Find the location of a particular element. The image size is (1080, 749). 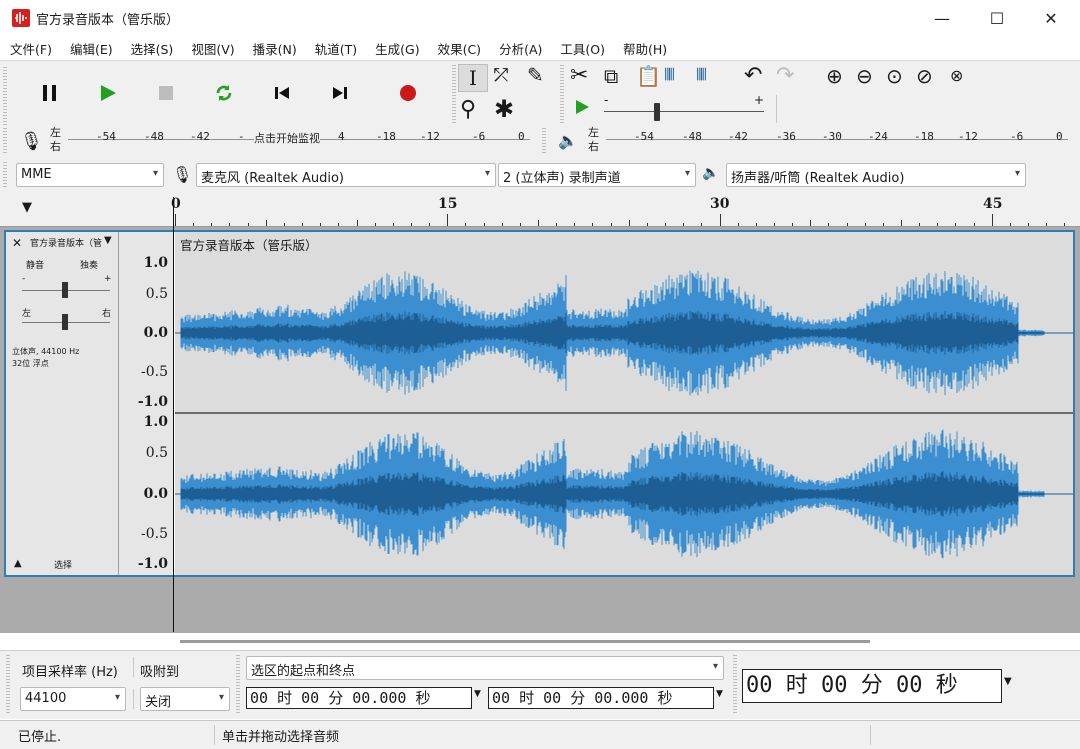

copy-icon: ⧉ is located at coordinates (611, 76).